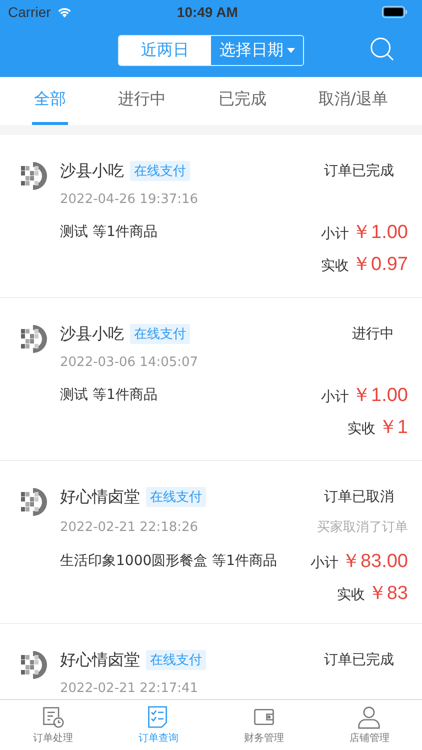 Image resolution: width=422 pixels, height=750 pixels. Describe the element at coordinates (380, 265) in the screenshot. I see `paid-amount: ￥0.97` at that location.